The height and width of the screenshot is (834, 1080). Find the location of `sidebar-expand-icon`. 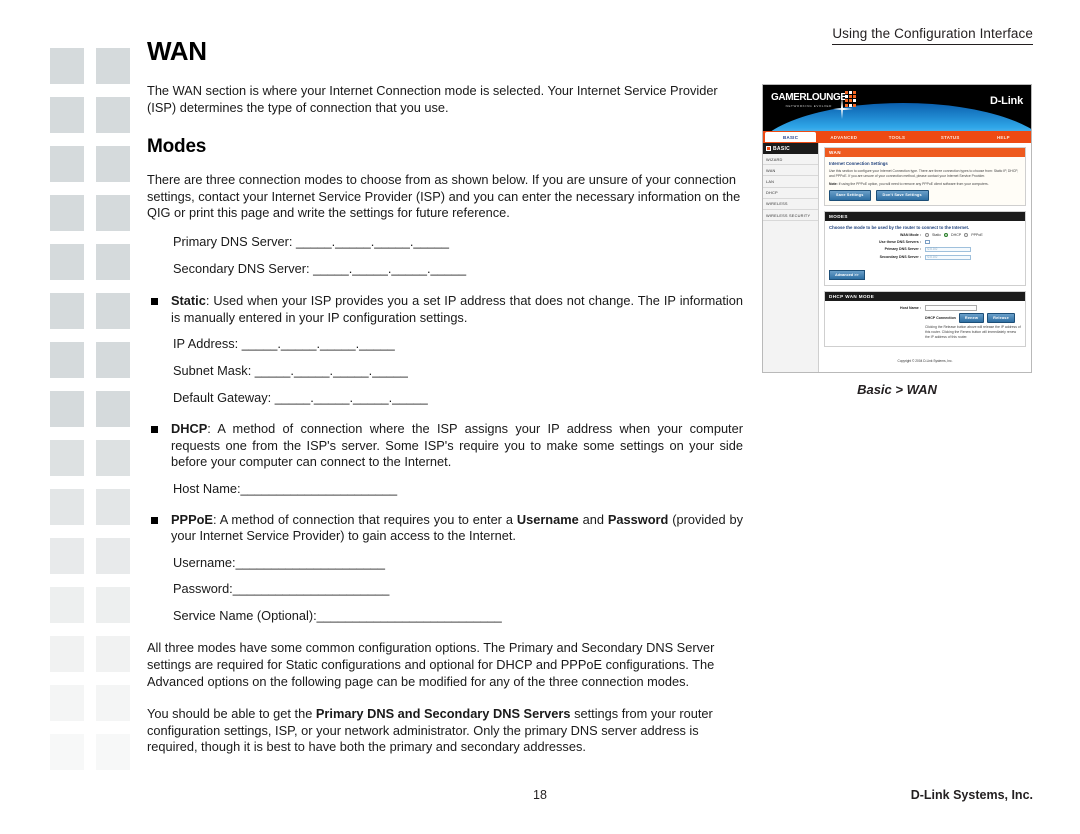

sidebar-expand-icon is located at coordinates (768, 148).